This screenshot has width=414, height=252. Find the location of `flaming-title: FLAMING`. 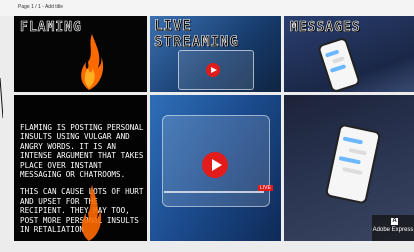

flaming-title: FLAMING is located at coordinates (51, 28).